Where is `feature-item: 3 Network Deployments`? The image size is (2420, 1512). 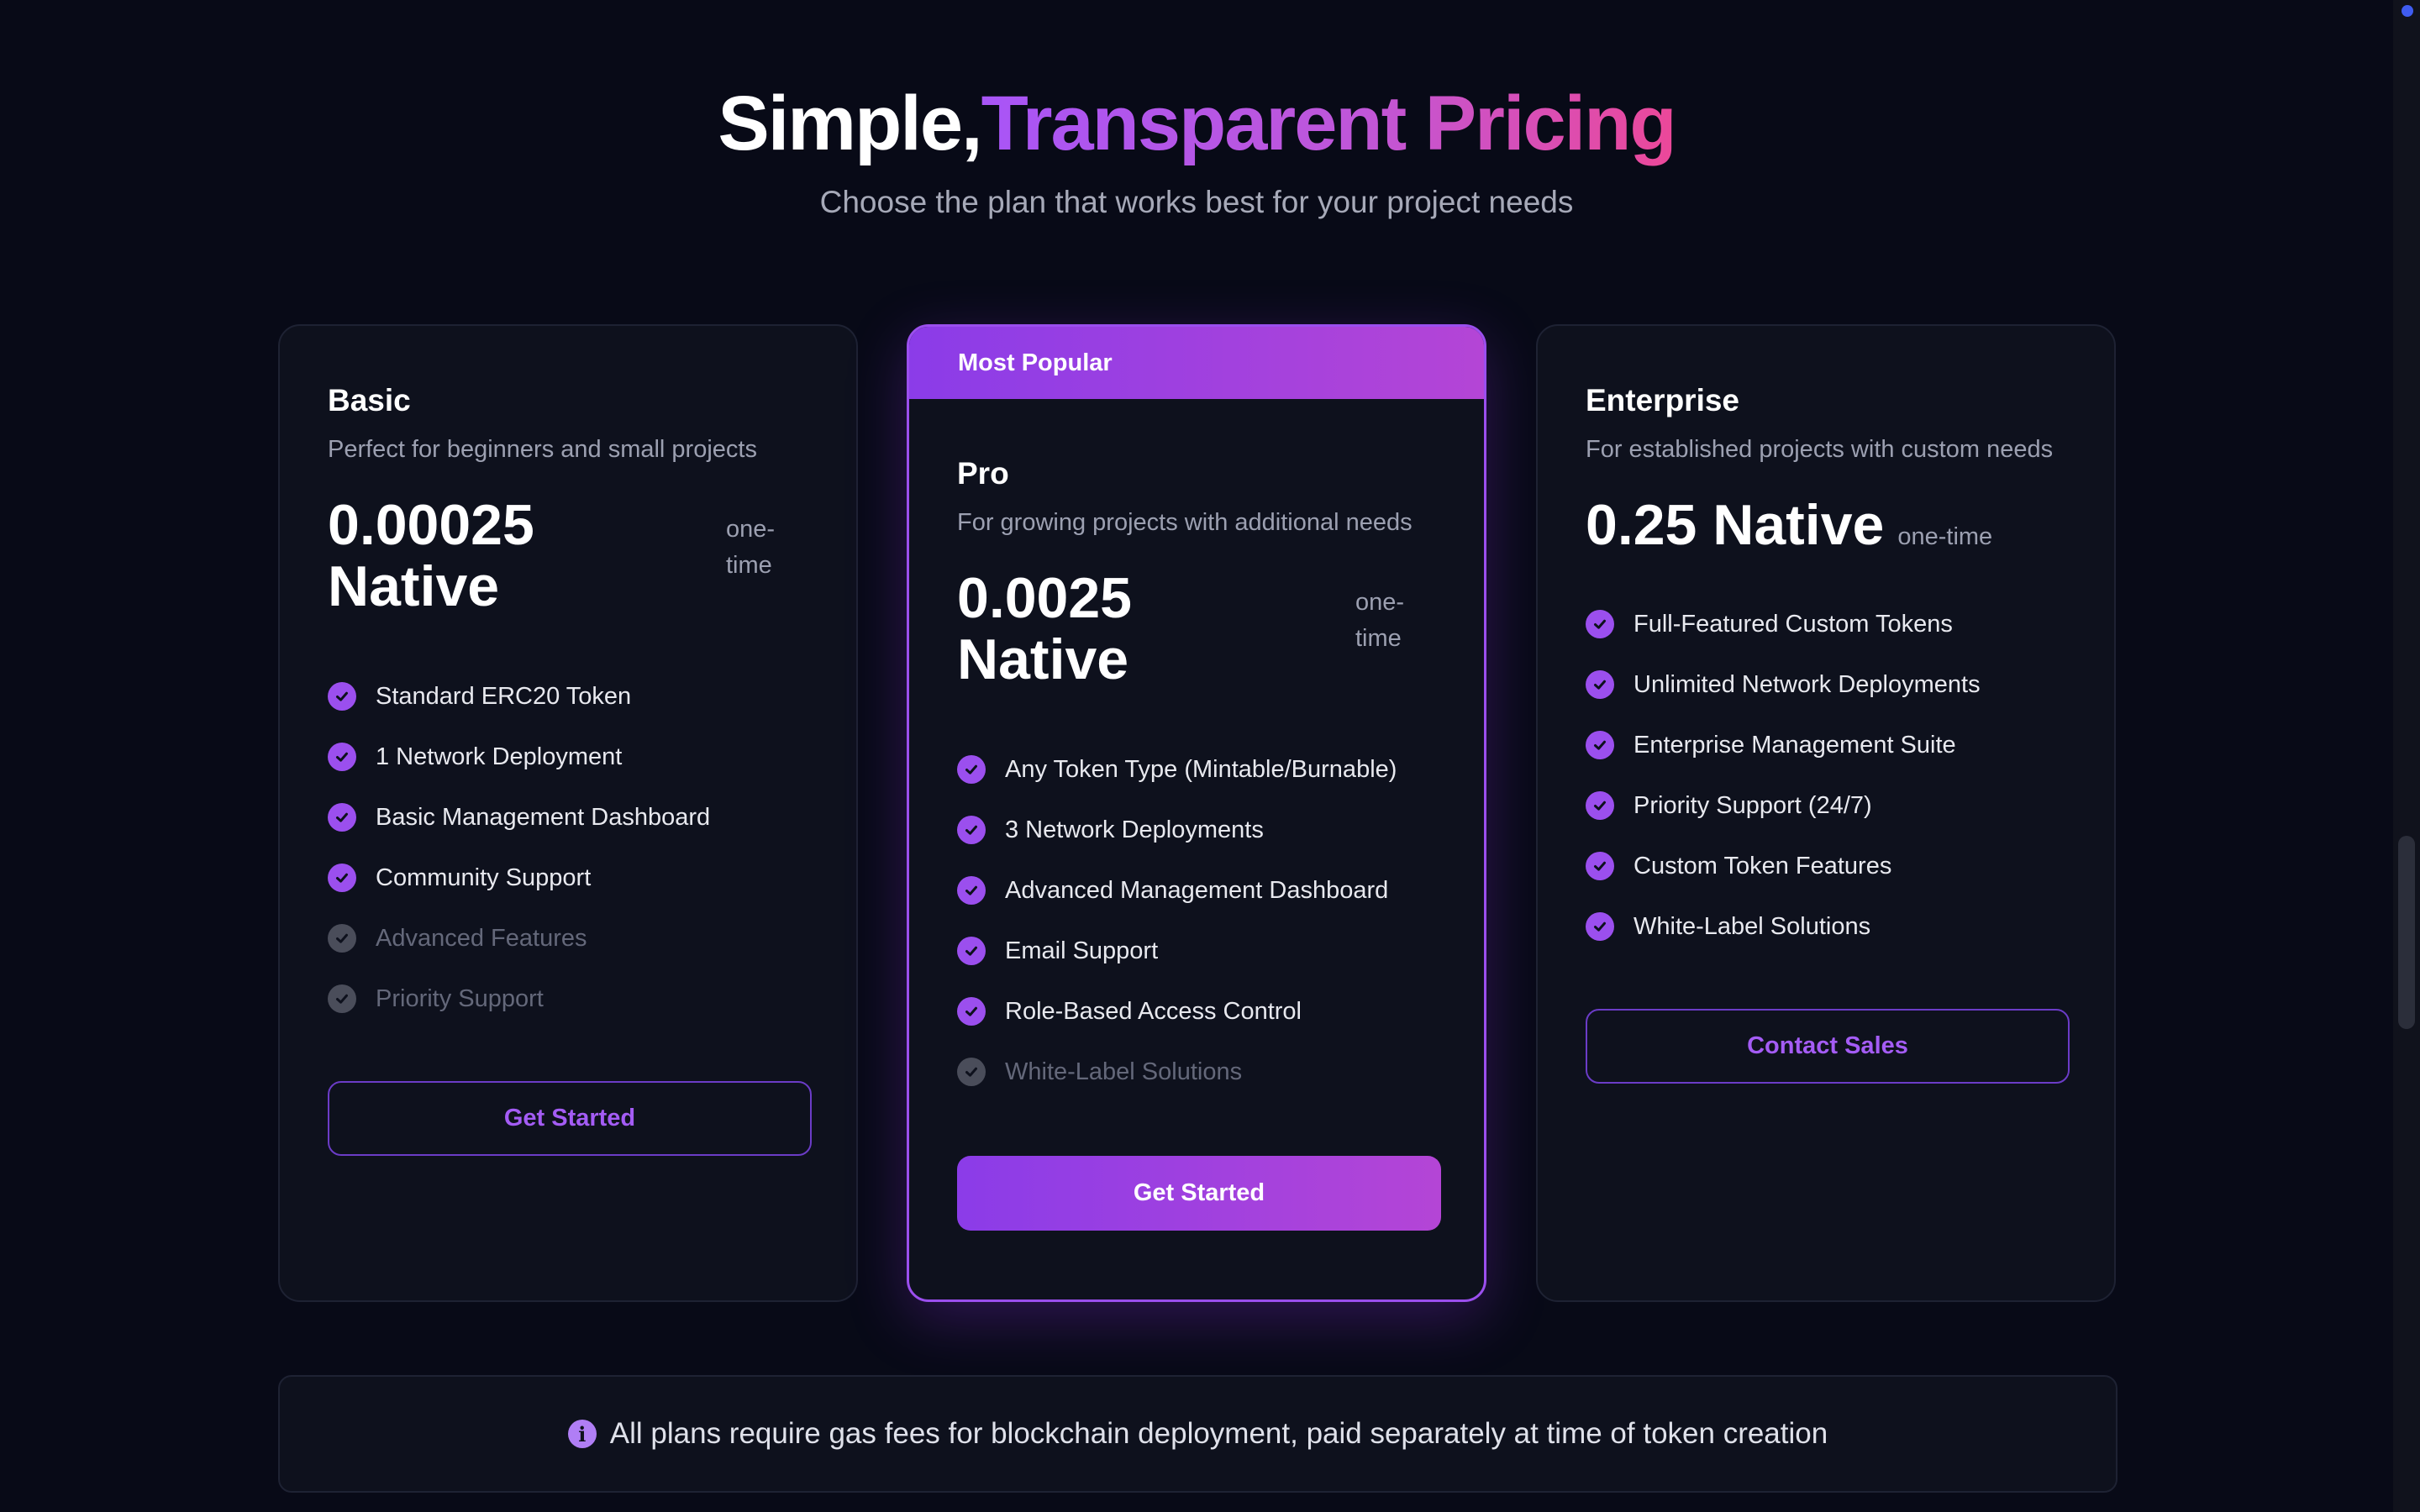
feature-item: 3 Network Deployments is located at coordinates (1196, 830).